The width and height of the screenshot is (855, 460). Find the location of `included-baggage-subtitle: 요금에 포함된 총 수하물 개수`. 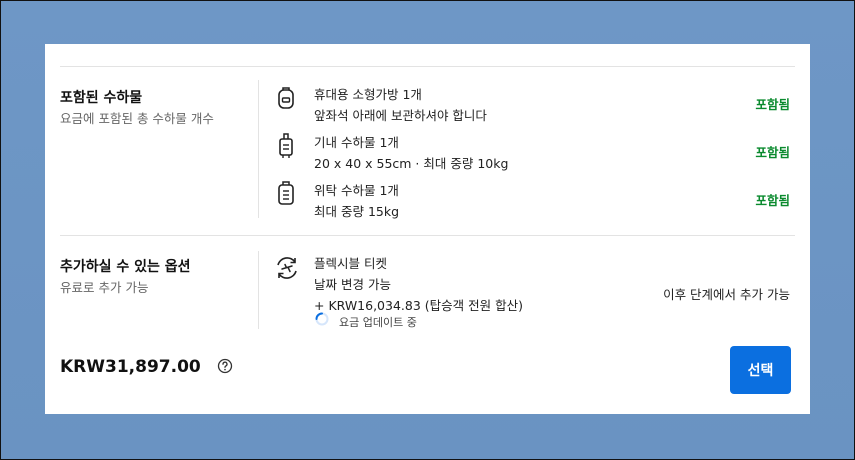

included-baggage-subtitle: 요금에 포함된 총 수하물 개수 is located at coordinates (137, 118).